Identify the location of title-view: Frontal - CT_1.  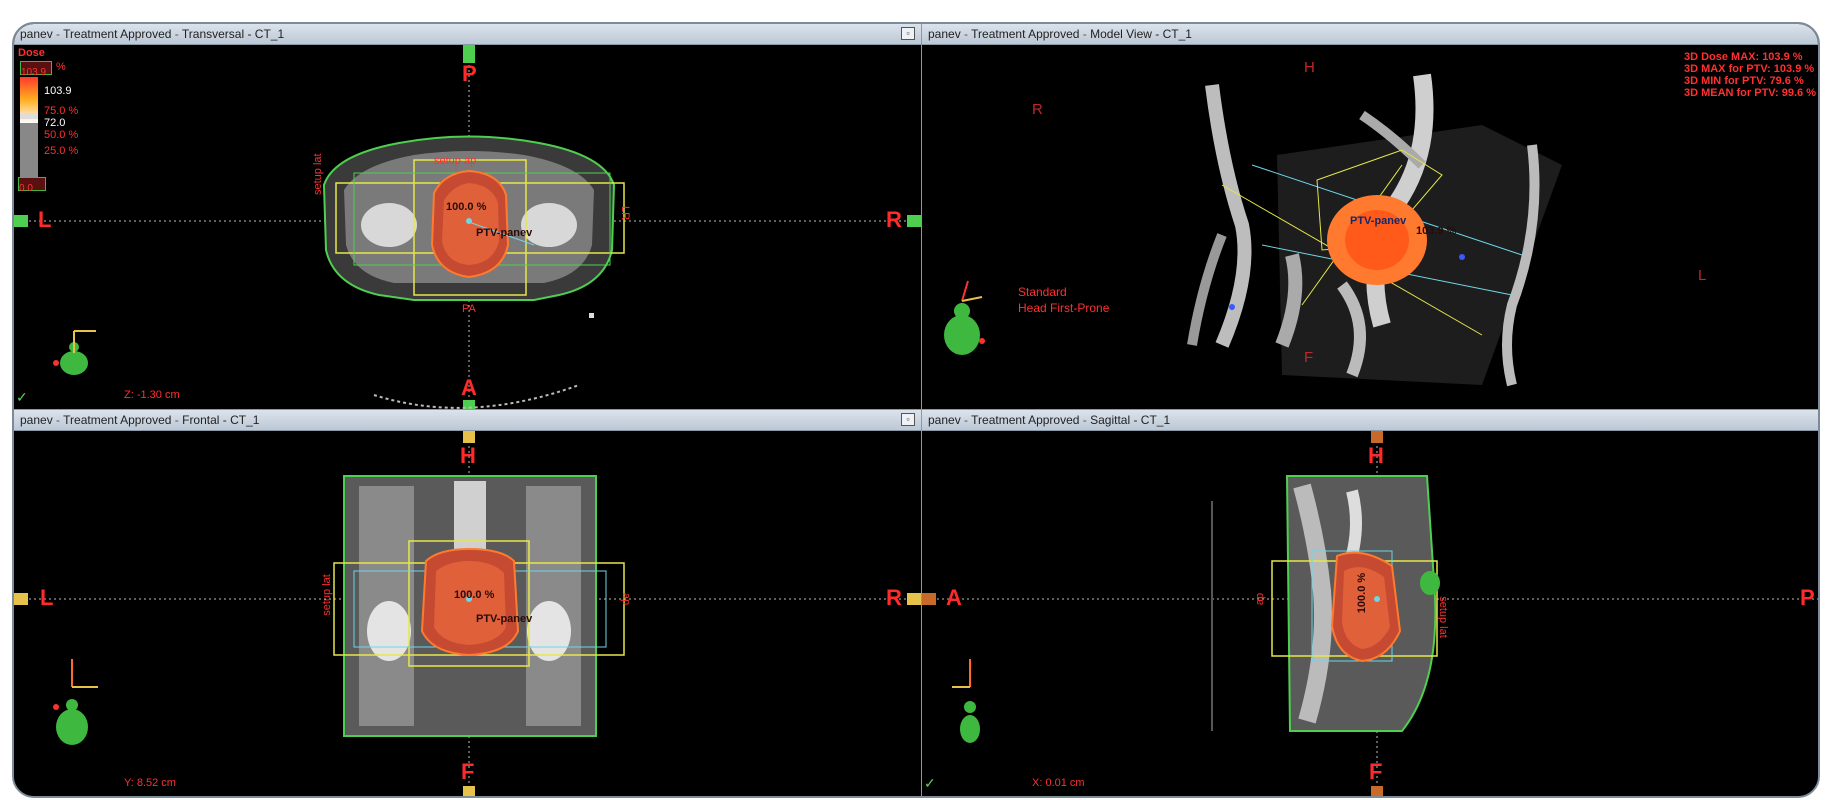
(221, 420).